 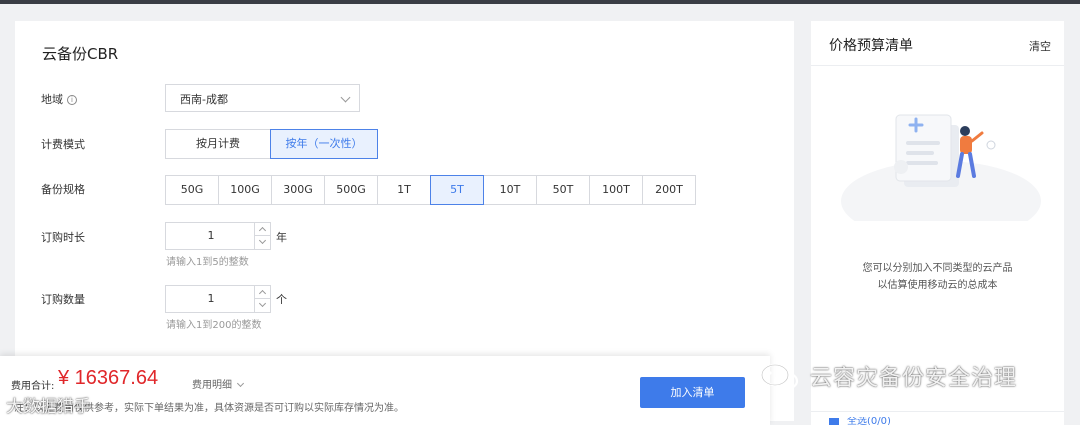 What do you see at coordinates (63, 237) in the screenshot?
I see `duration-label: 订购时长` at bounding box center [63, 237].